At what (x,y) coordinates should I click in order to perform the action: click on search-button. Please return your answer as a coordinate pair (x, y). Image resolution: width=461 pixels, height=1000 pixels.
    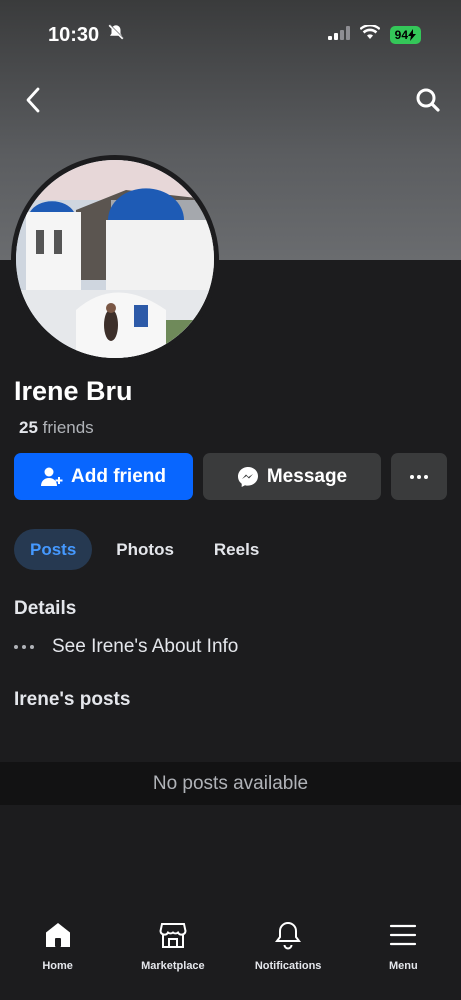
    Looking at the image, I should click on (428, 100).